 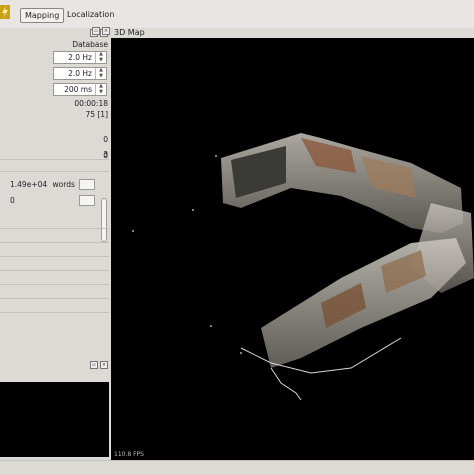 What do you see at coordinates (80, 57) in the screenshot?
I see `detection-rate-spinbox: 2.0 Hz ▲ ▼` at bounding box center [80, 57].